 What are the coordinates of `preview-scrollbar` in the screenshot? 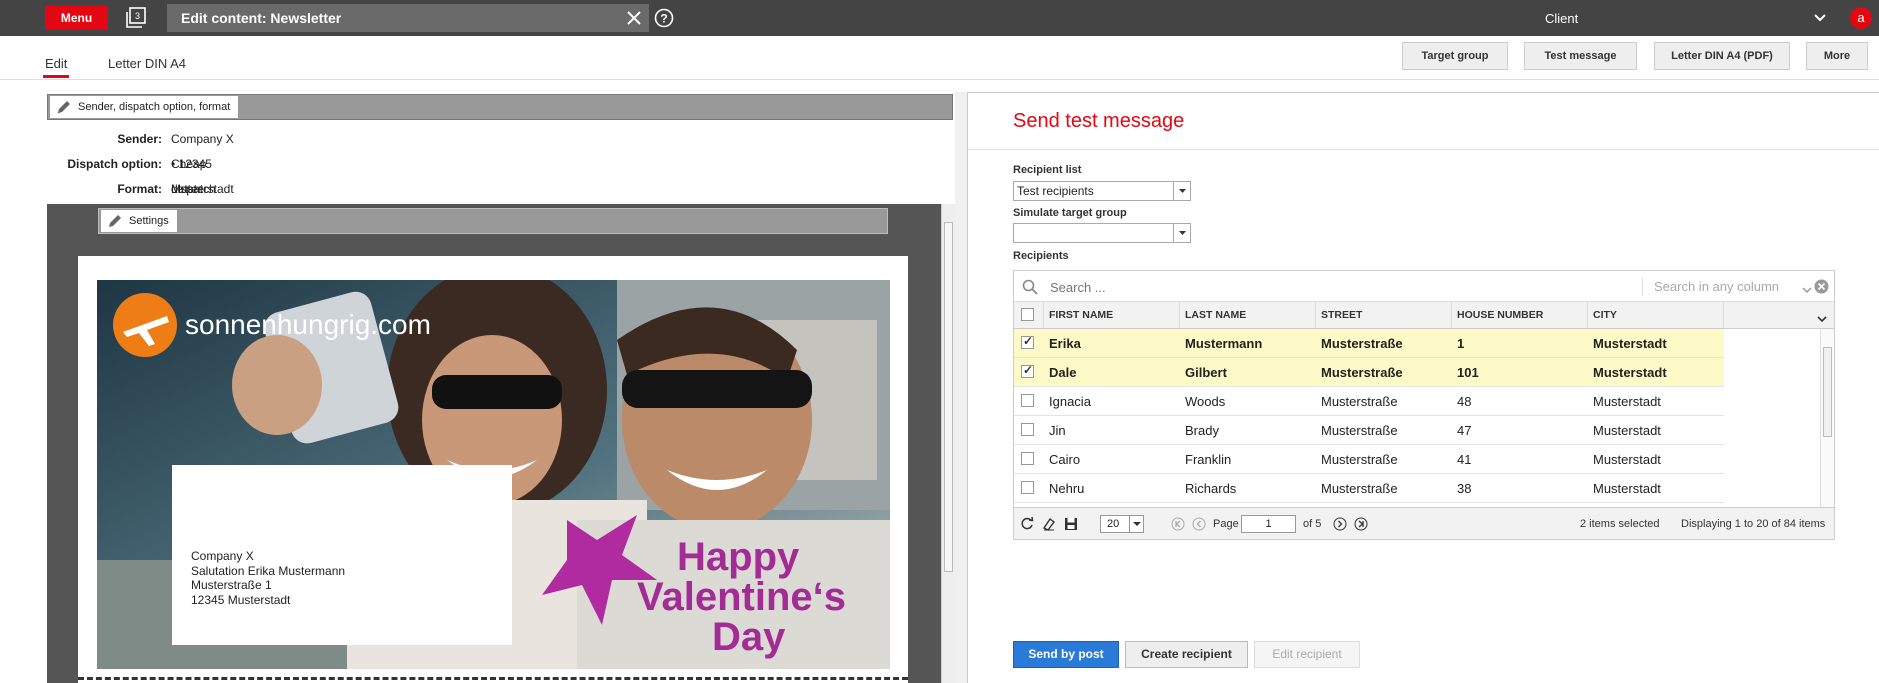 It's located at (948, 443).